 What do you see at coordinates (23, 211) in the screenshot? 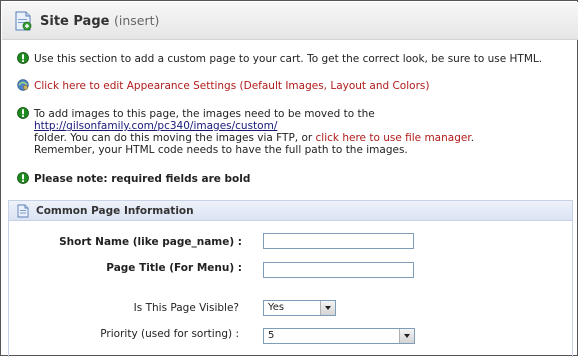
I see `section-page-icon` at bounding box center [23, 211].